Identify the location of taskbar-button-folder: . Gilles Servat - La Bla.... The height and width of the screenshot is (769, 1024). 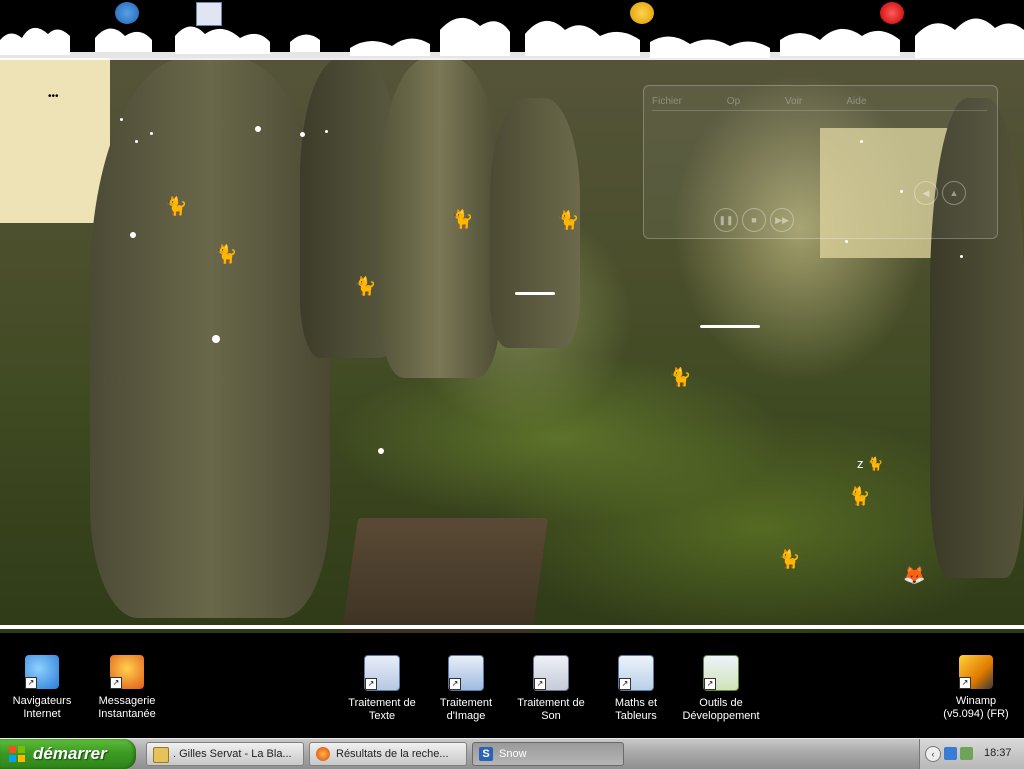
(225, 754).